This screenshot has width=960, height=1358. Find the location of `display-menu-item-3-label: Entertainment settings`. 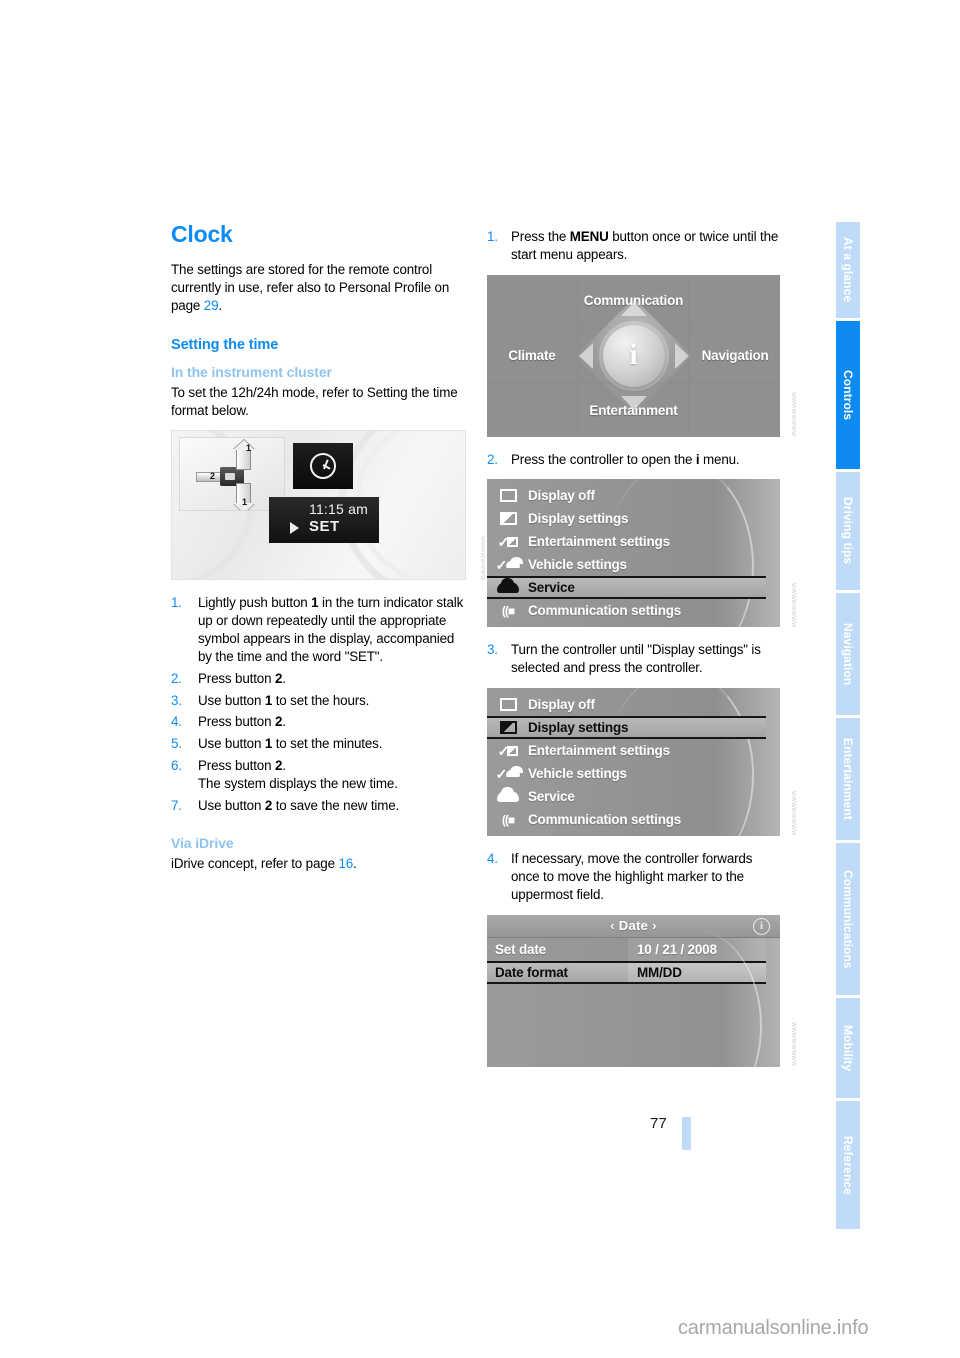

display-menu-item-3-label: Entertainment settings is located at coordinates (599, 751).